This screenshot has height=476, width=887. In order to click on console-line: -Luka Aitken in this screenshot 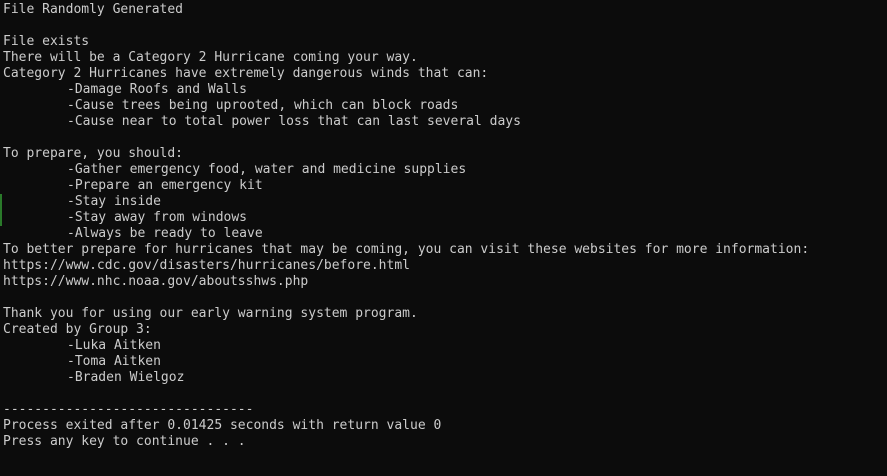, I will do `click(114, 345)`.